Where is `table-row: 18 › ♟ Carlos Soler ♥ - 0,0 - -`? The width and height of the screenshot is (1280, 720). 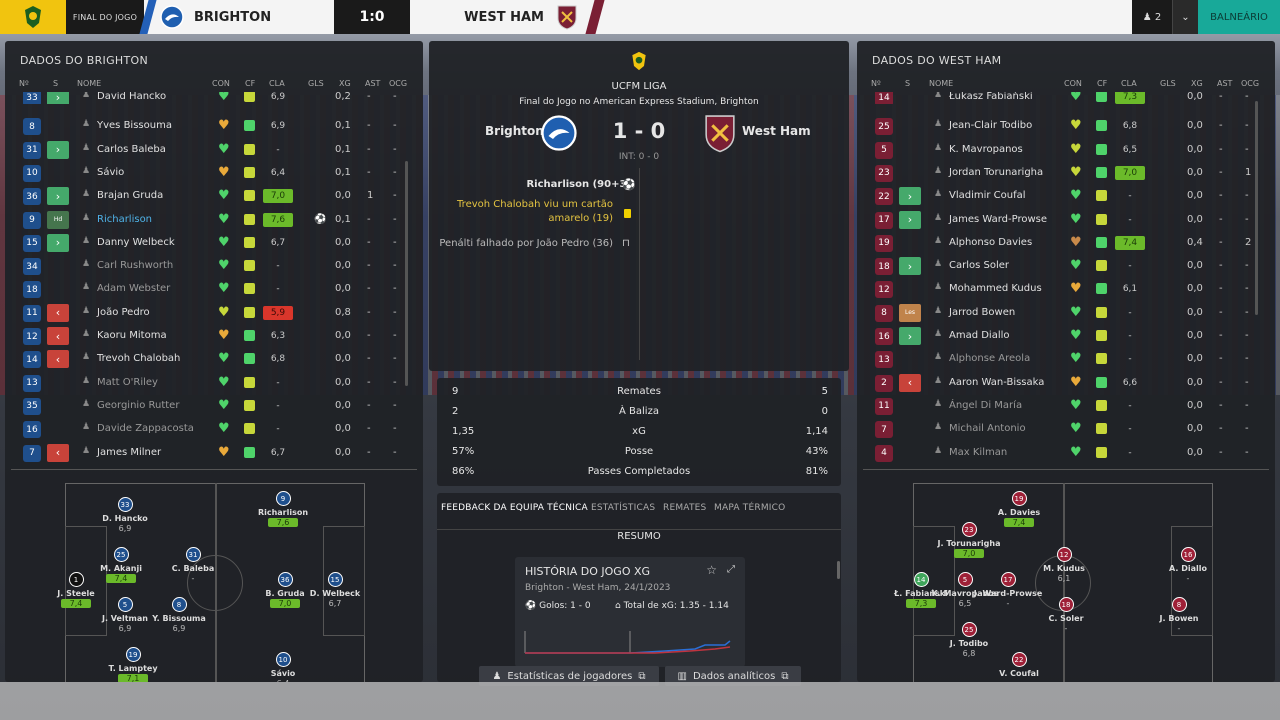 table-row: 18 › ♟ Carlos Soler ♥ - 0,0 - - is located at coordinates (1066, 266).